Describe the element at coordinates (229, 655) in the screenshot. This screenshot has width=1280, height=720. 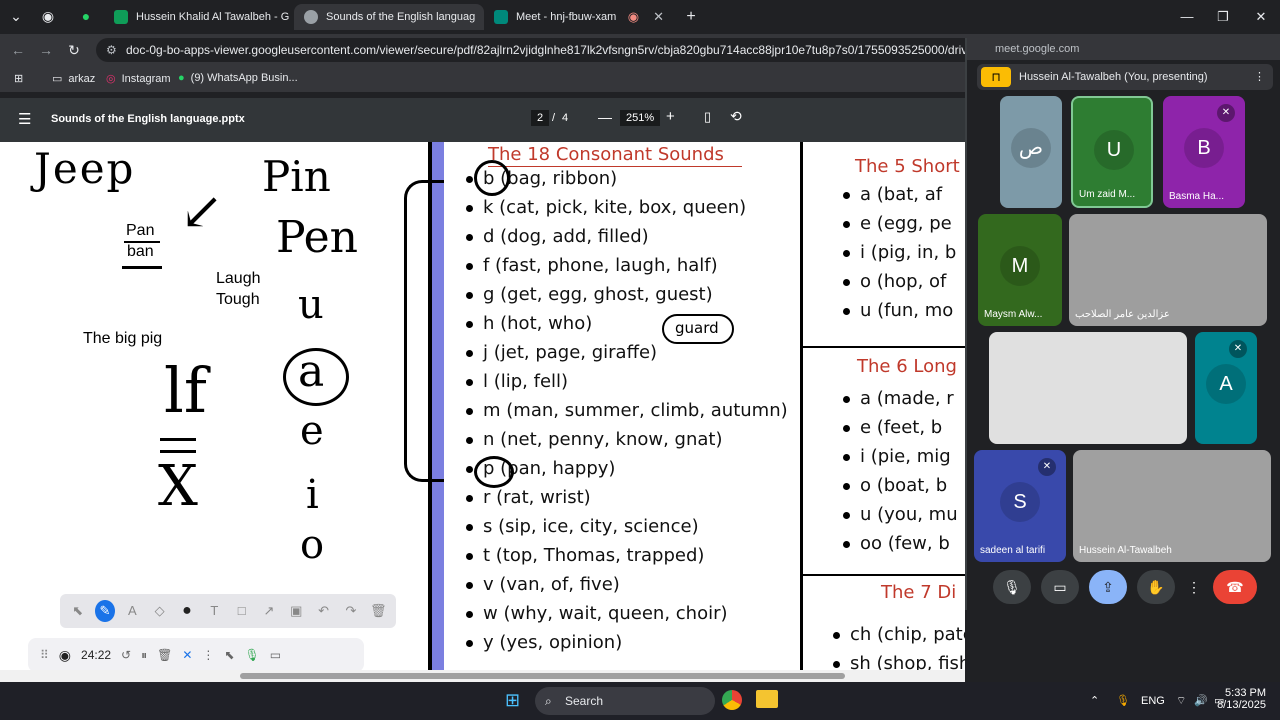
I see `cursor-icon: ⬉` at that location.